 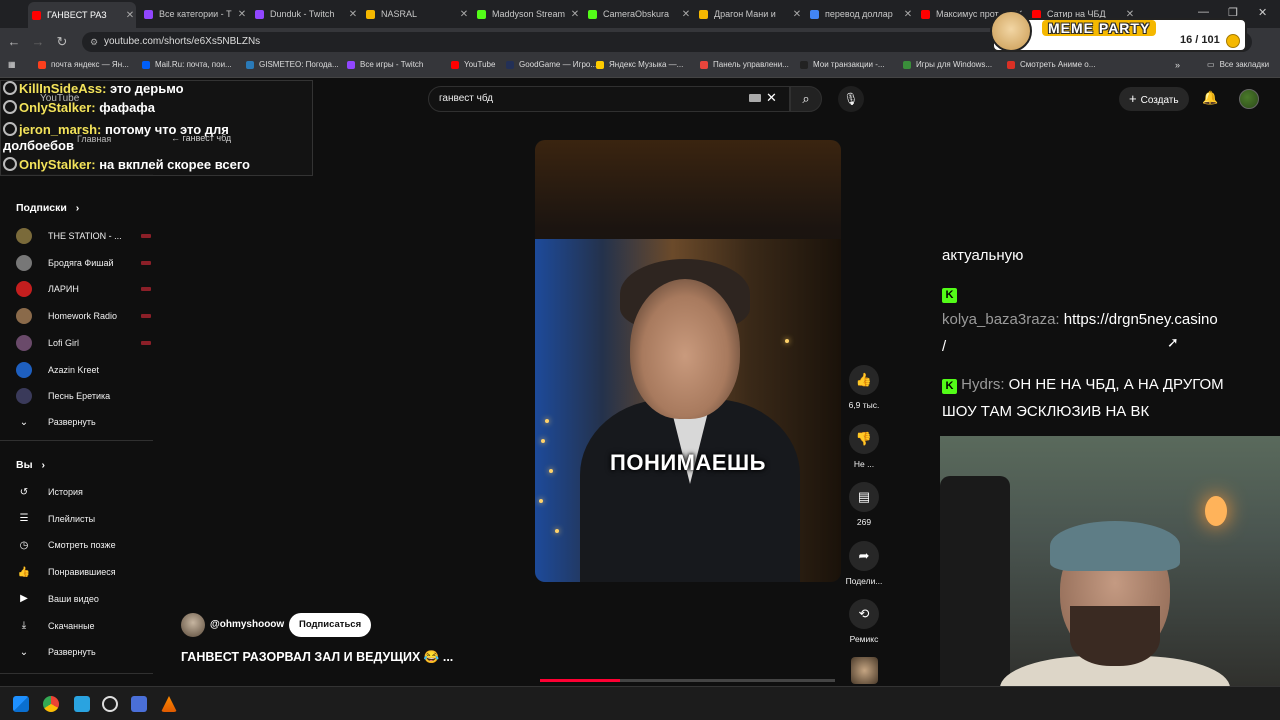 I want to click on sidebar-you-item: ⤓ Скачанные, so click(x=83, y=626).